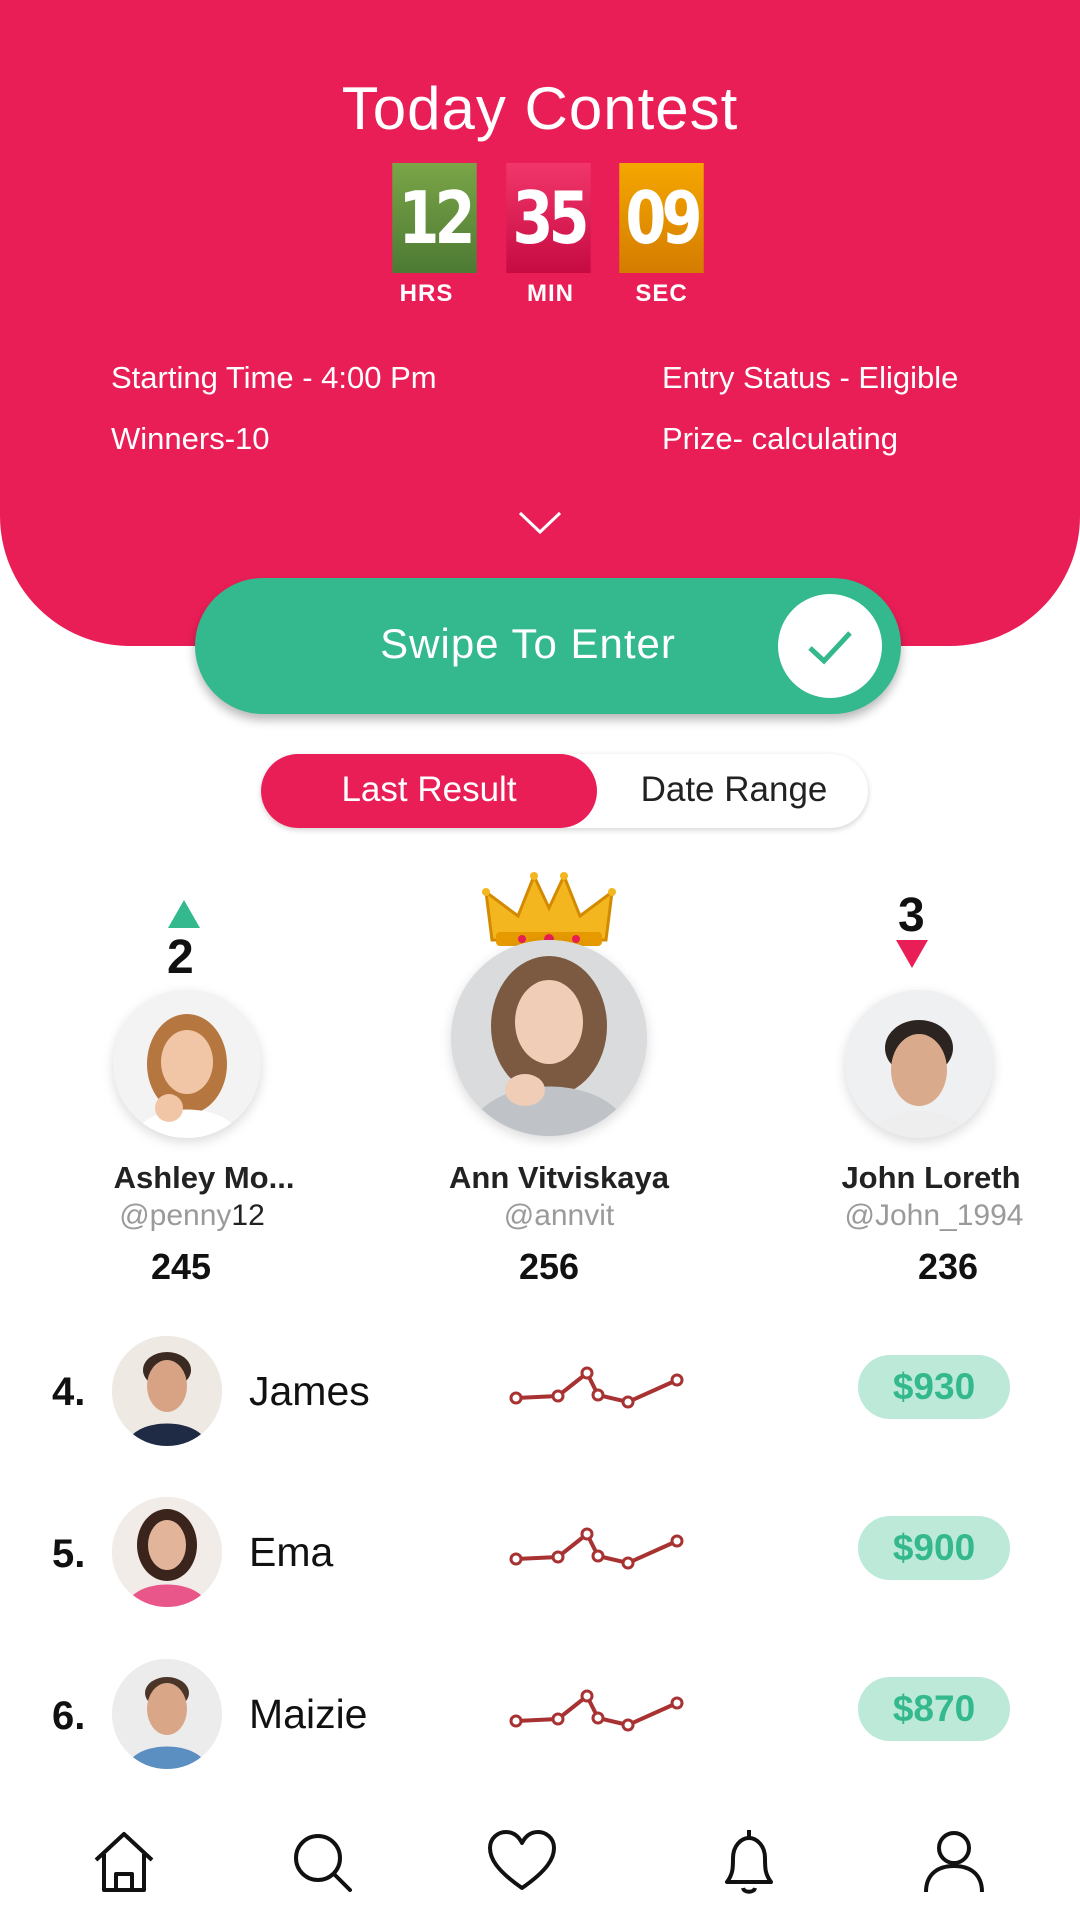 The image size is (1080, 1920). Describe the element at coordinates (559, 1177) in the screenshot. I see `podium-first-name: Ann Vitviskaya` at that location.